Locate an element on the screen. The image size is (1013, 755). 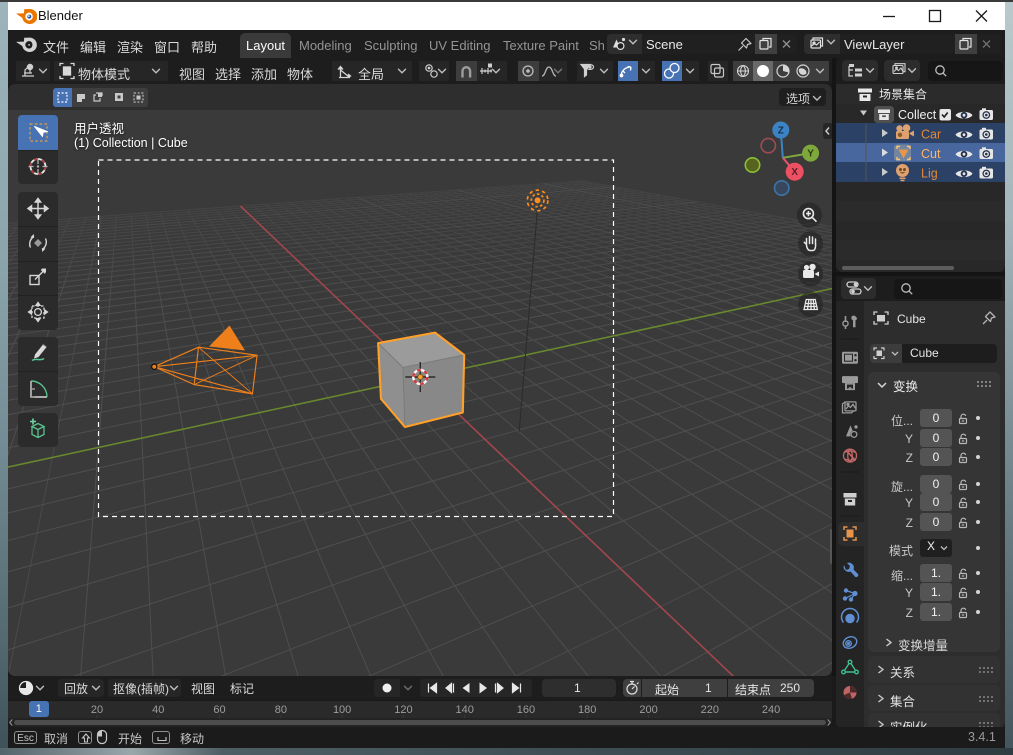
svg-text: 160 is located at coordinates (526, 710).